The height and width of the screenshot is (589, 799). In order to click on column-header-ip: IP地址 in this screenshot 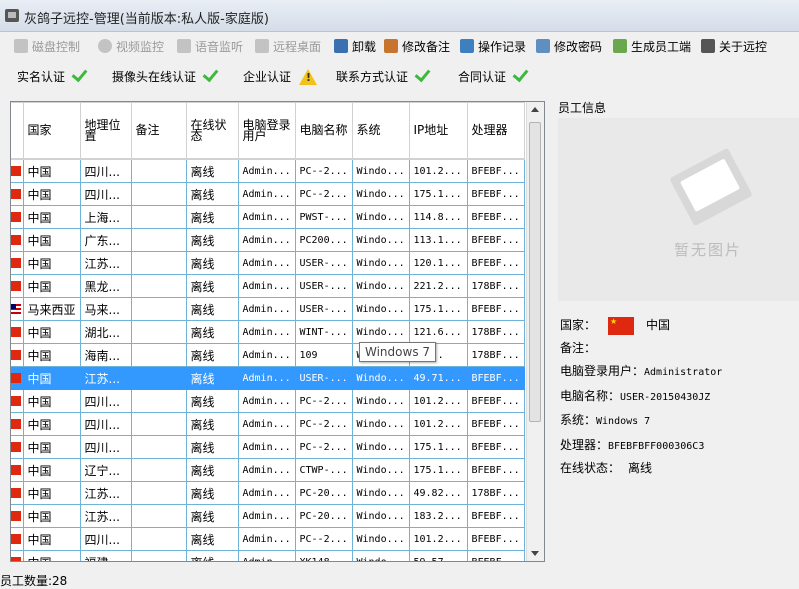, I will do `click(438, 131)`.